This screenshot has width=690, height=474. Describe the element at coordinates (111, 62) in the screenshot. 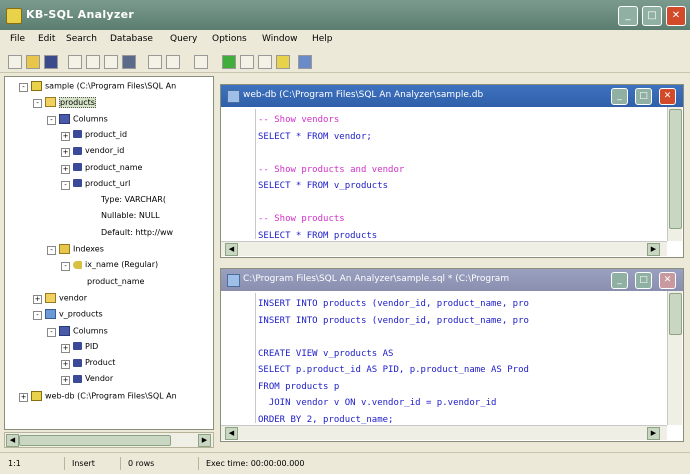

I see `paste-icon` at that location.